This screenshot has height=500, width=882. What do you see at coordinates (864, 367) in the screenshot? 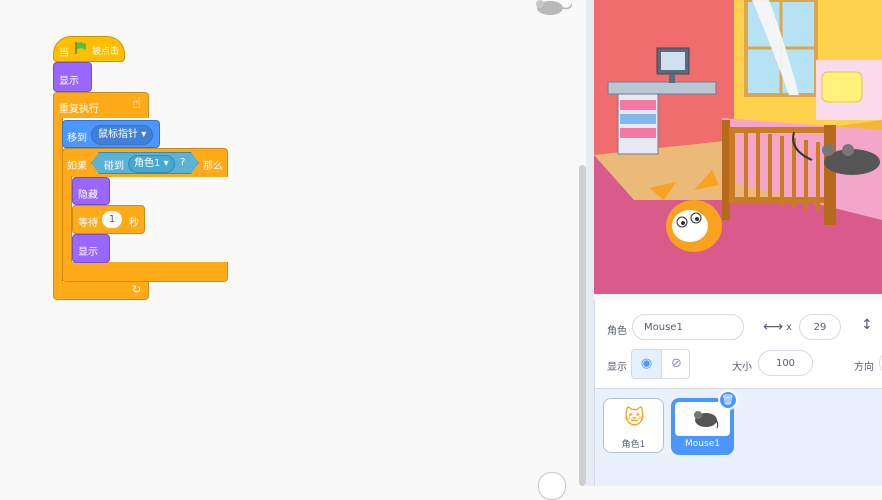
I see `direction-label: 方向` at bounding box center [864, 367].